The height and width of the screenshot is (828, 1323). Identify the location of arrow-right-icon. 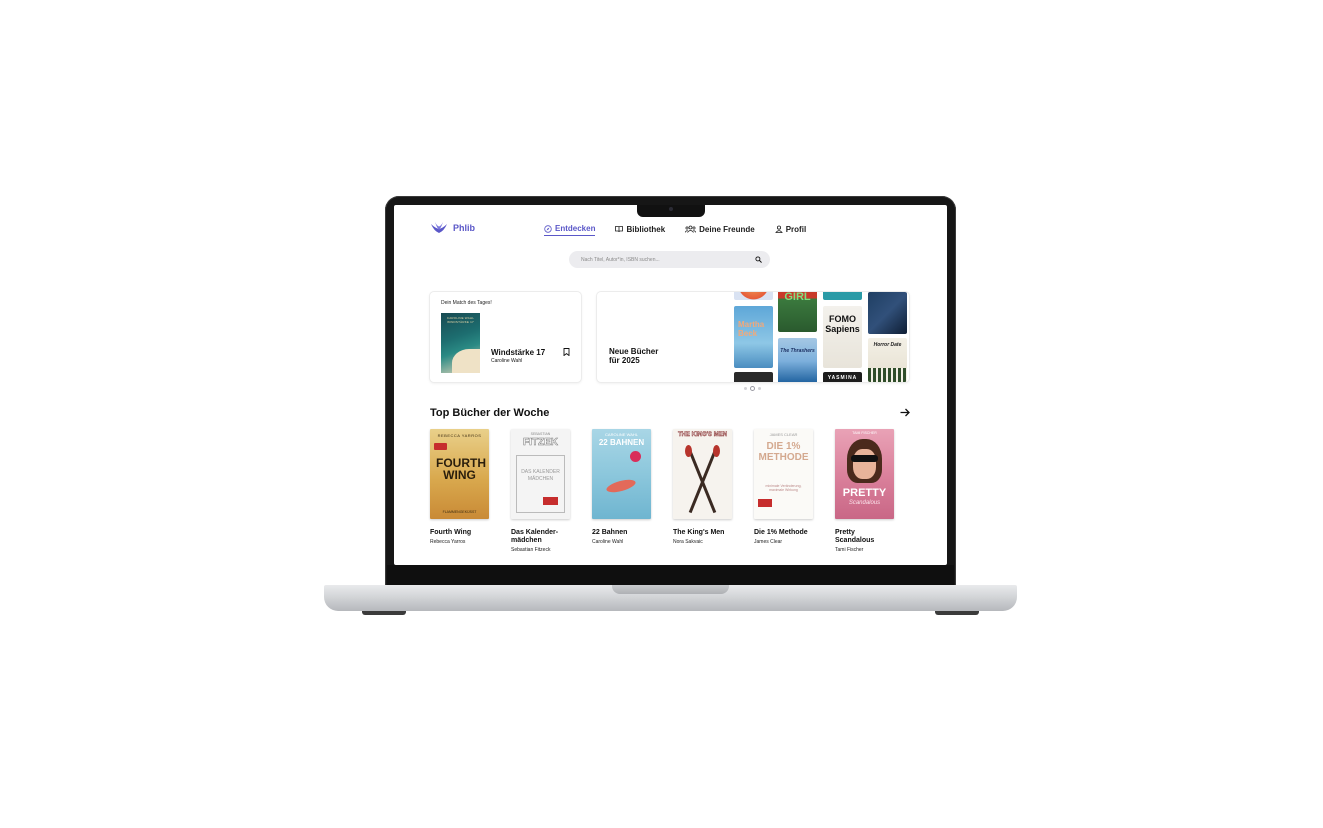
(905, 412).